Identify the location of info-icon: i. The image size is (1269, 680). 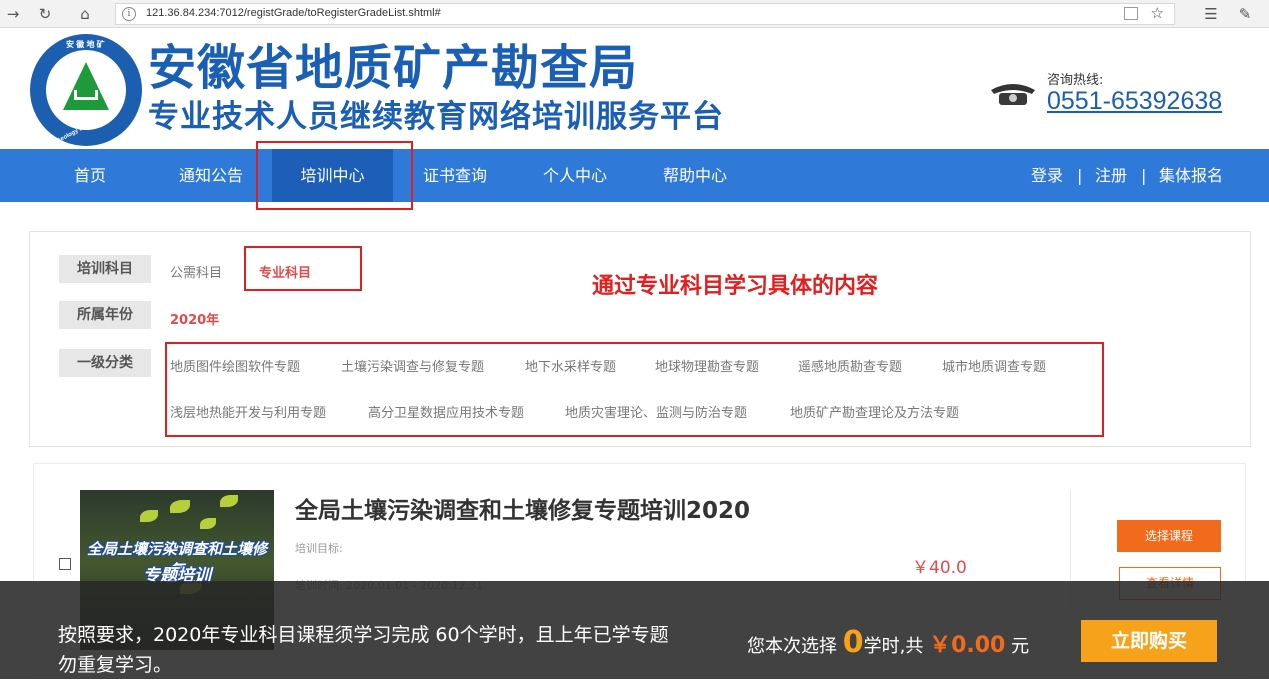
(129, 14).